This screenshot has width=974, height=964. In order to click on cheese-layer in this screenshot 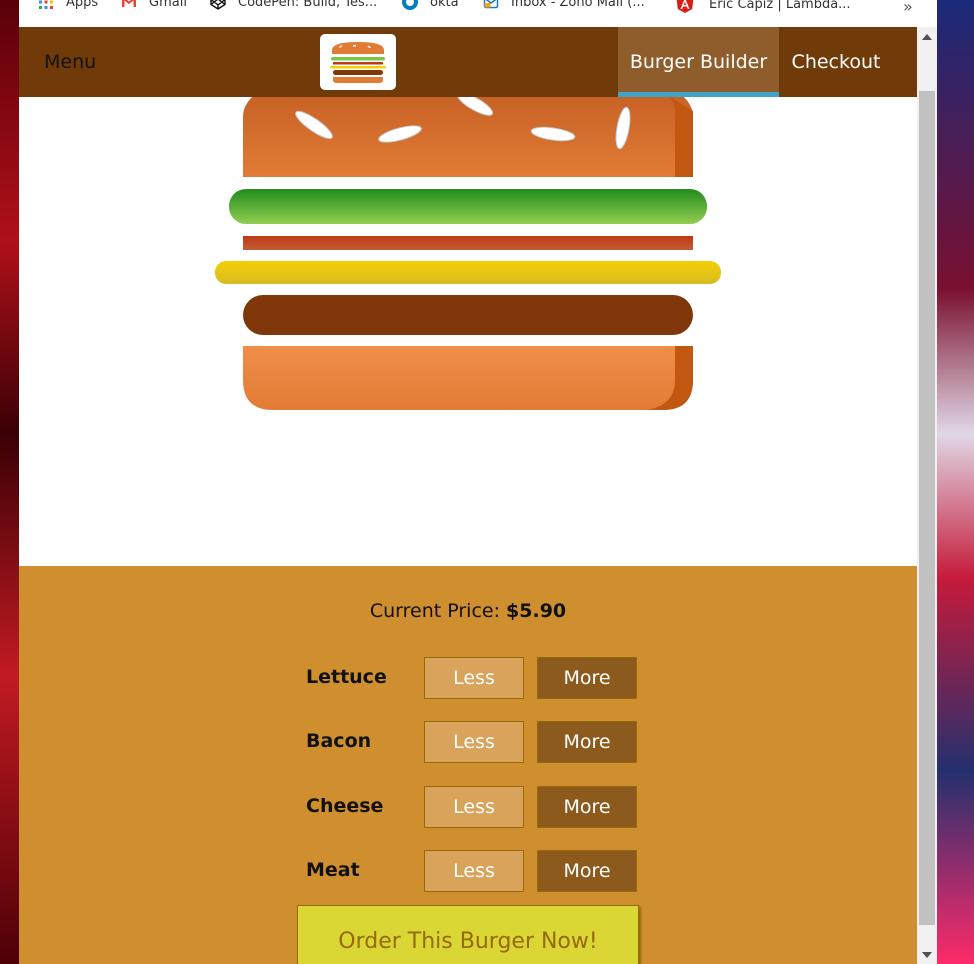, I will do `click(468, 272)`.